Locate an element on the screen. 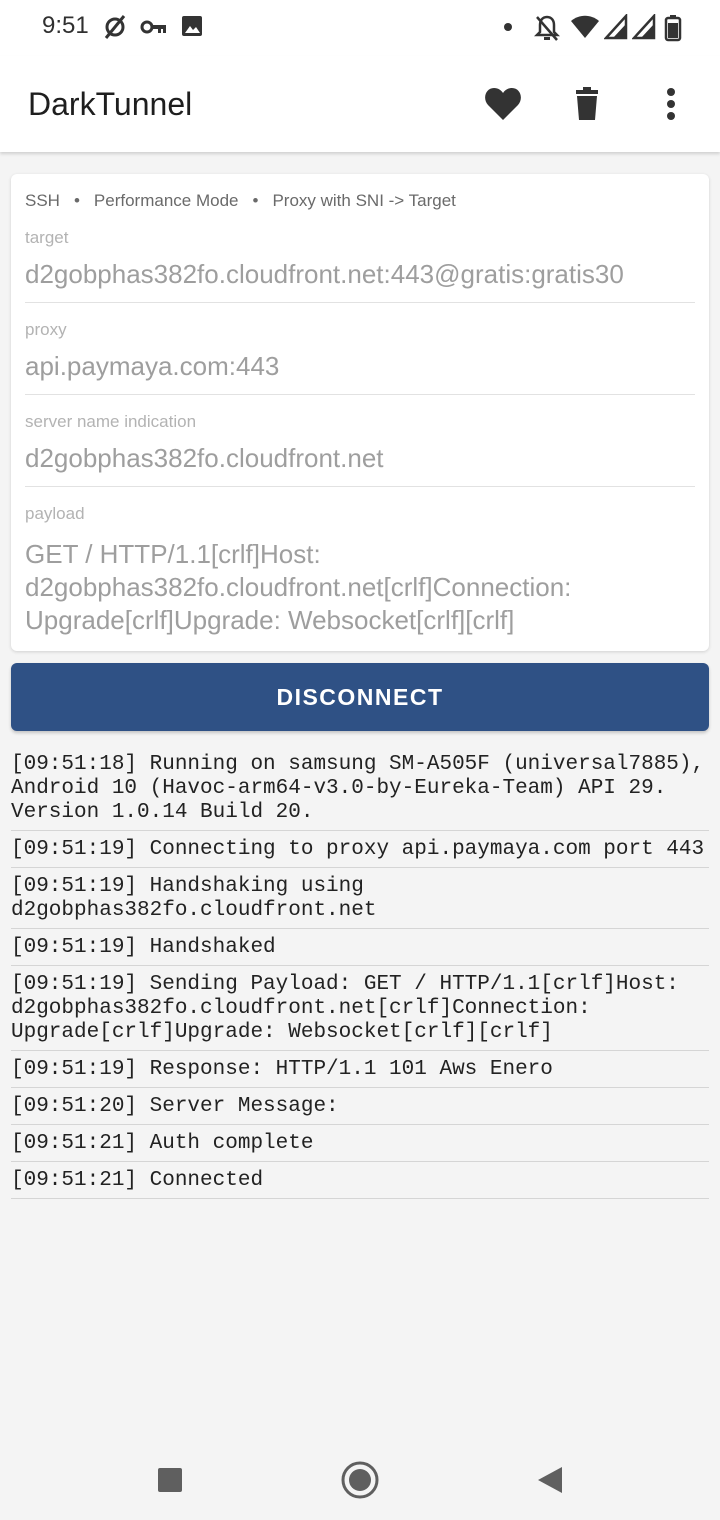 The image size is (720, 1520). no-sync-icon is located at coordinates (115, 29).